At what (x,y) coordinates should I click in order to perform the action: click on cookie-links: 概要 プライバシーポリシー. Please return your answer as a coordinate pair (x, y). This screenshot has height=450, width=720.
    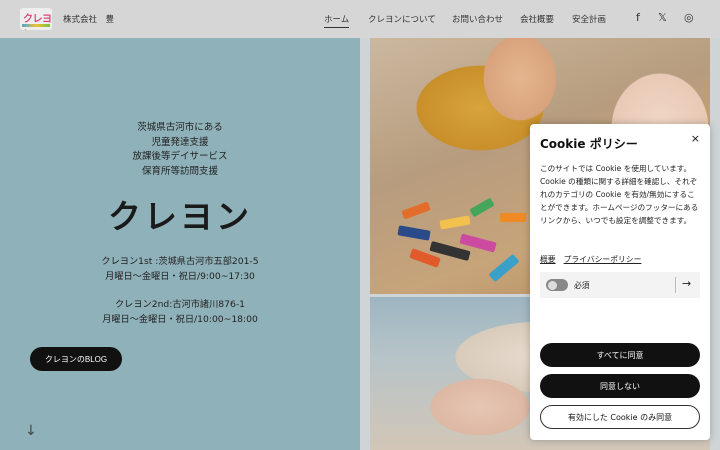
    Looking at the image, I should click on (590, 259).